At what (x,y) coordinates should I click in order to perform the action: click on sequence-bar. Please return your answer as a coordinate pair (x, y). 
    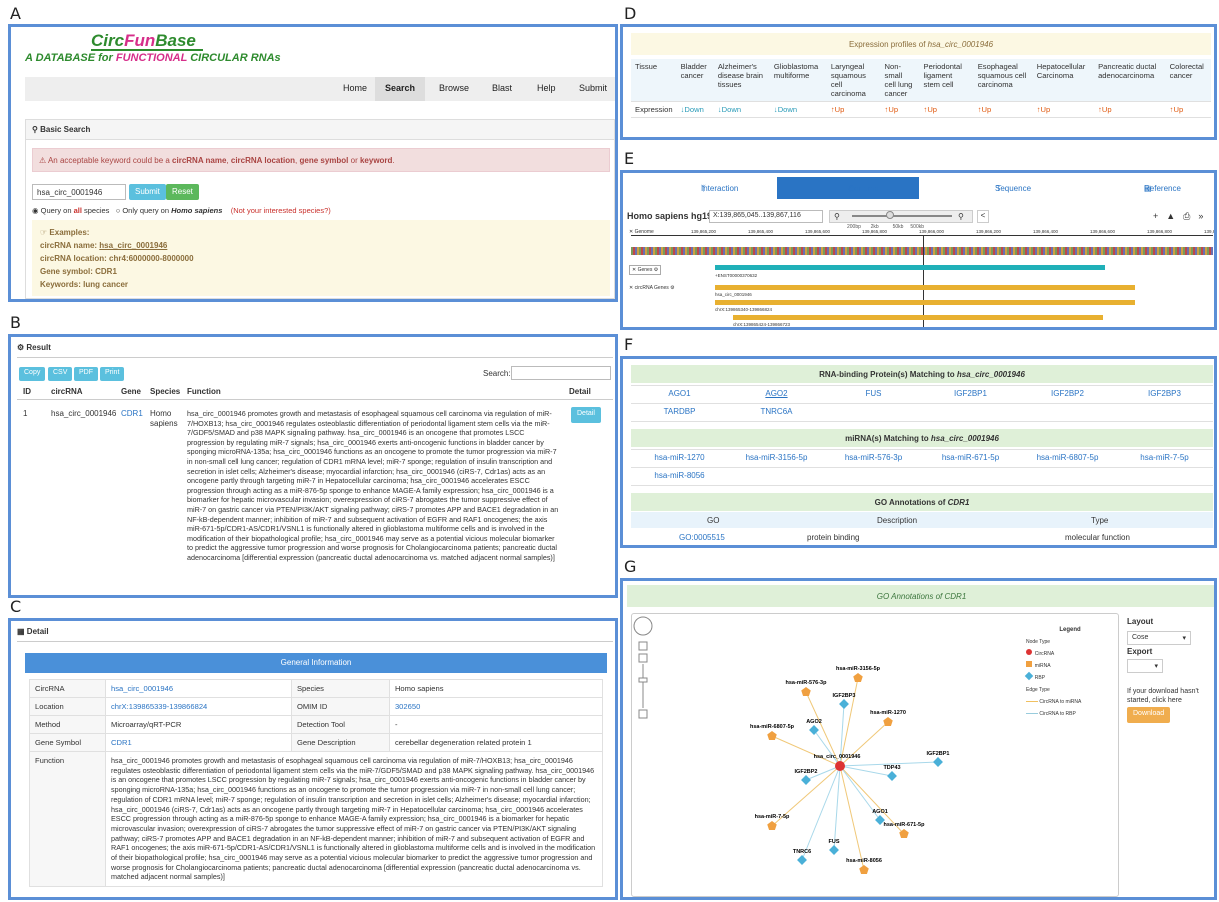
    Looking at the image, I should click on (922, 251).